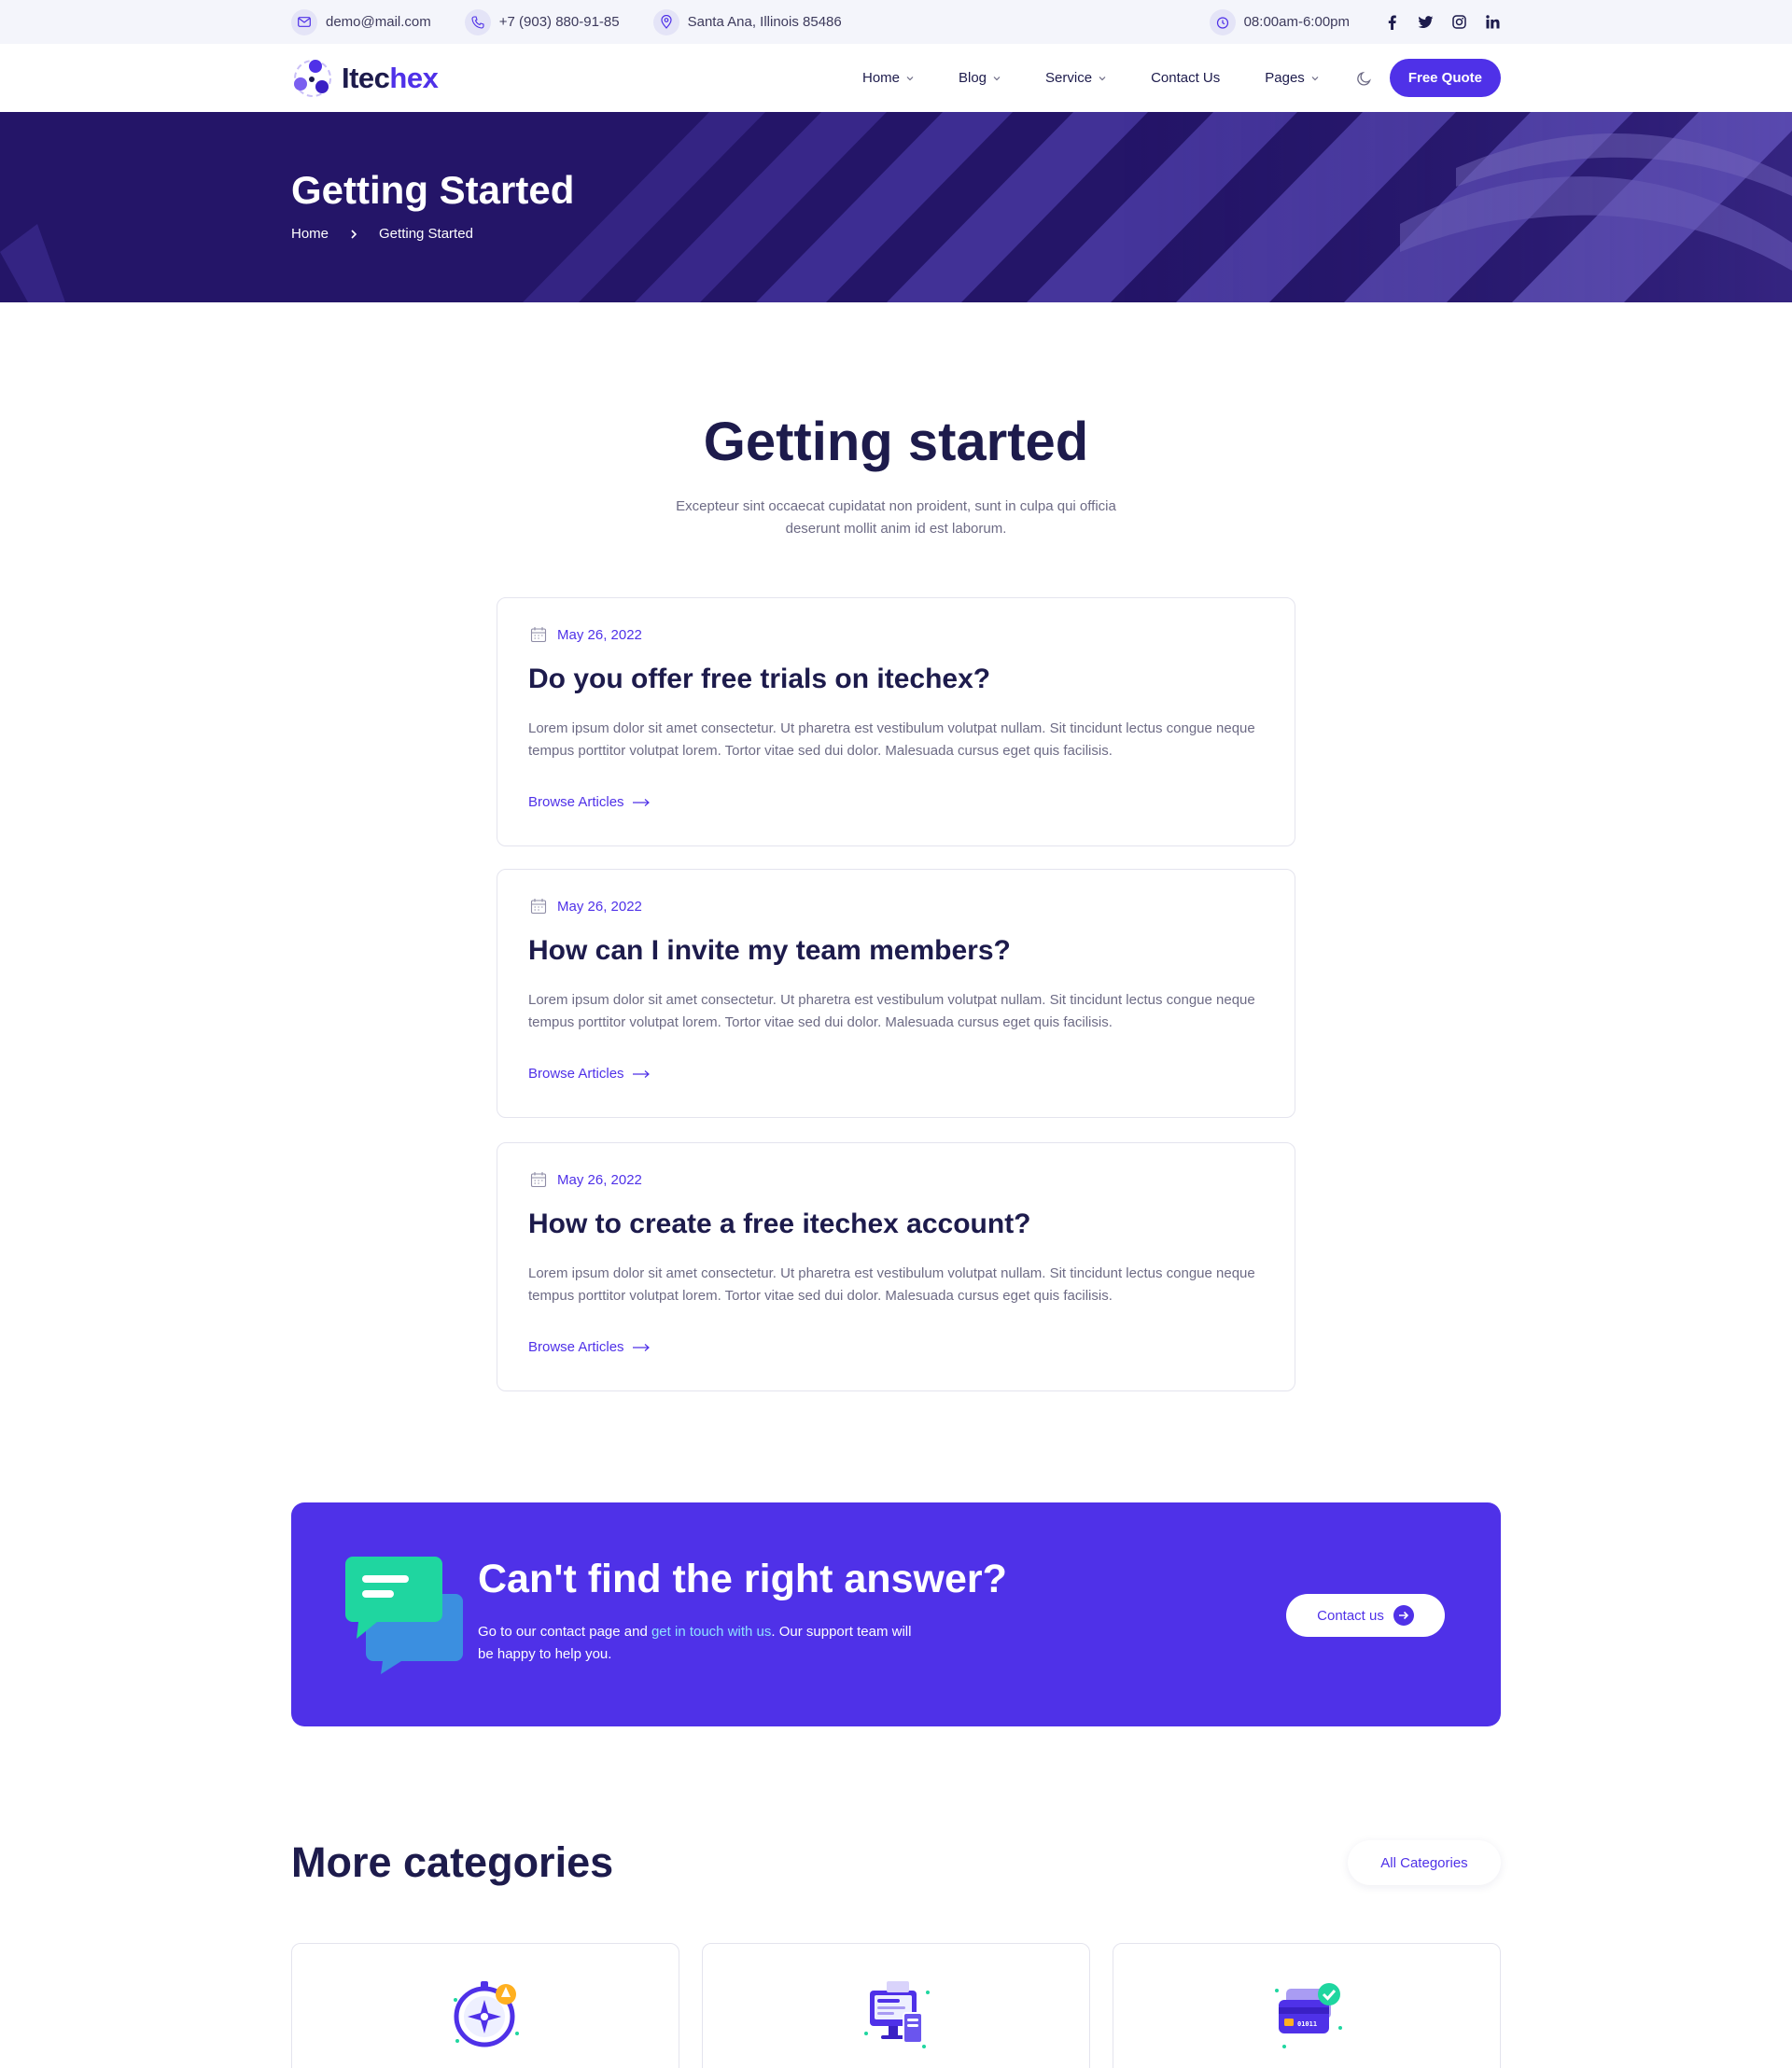 The width and height of the screenshot is (1792, 2068). I want to click on chevron-right-icon, so click(353, 234).